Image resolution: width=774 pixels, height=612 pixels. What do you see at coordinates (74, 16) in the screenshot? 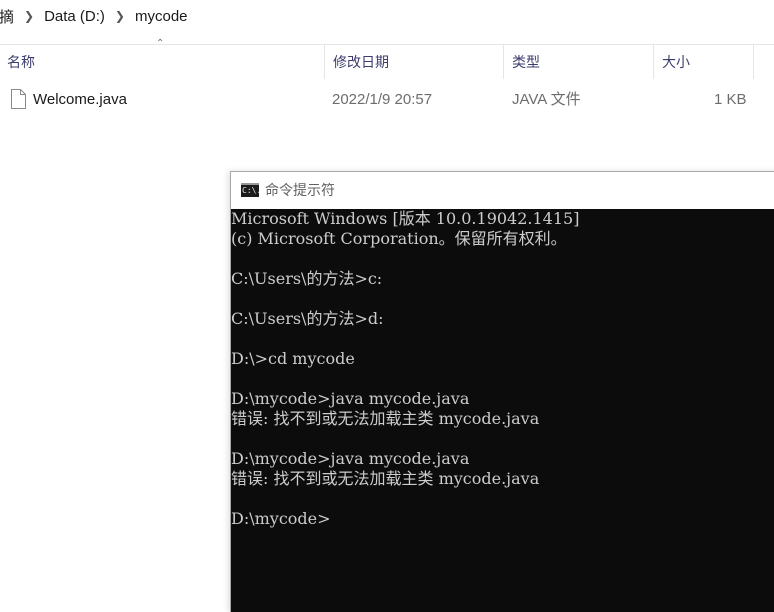
I see `breadcrumb-item-data-drive: Data (D:)` at bounding box center [74, 16].